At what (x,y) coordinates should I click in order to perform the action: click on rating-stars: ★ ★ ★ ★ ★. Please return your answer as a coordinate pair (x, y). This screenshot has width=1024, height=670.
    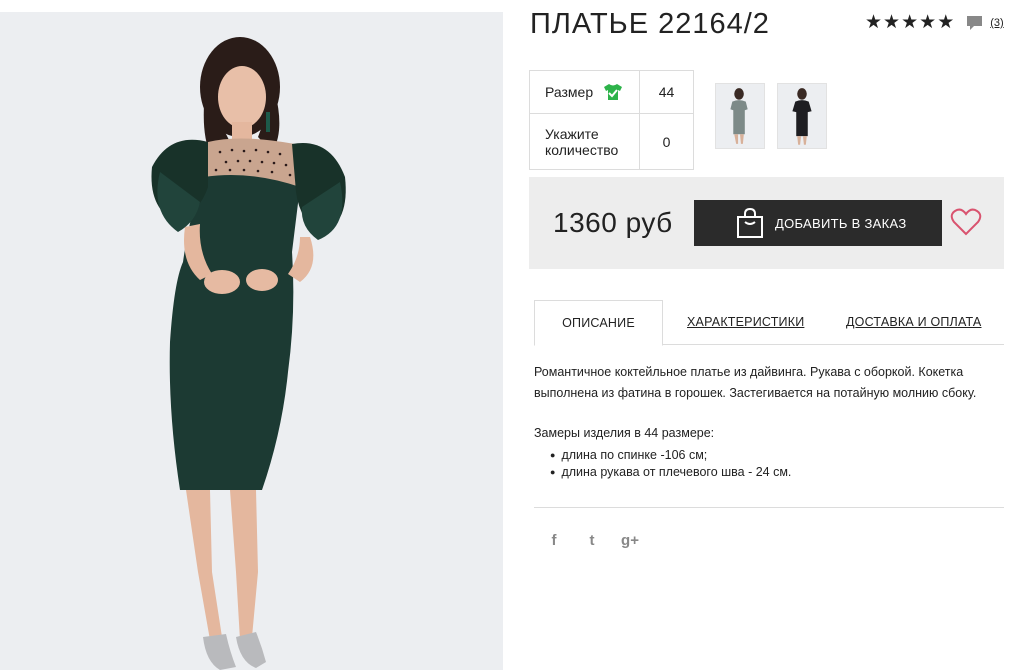
    Looking at the image, I should click on (909, 23).